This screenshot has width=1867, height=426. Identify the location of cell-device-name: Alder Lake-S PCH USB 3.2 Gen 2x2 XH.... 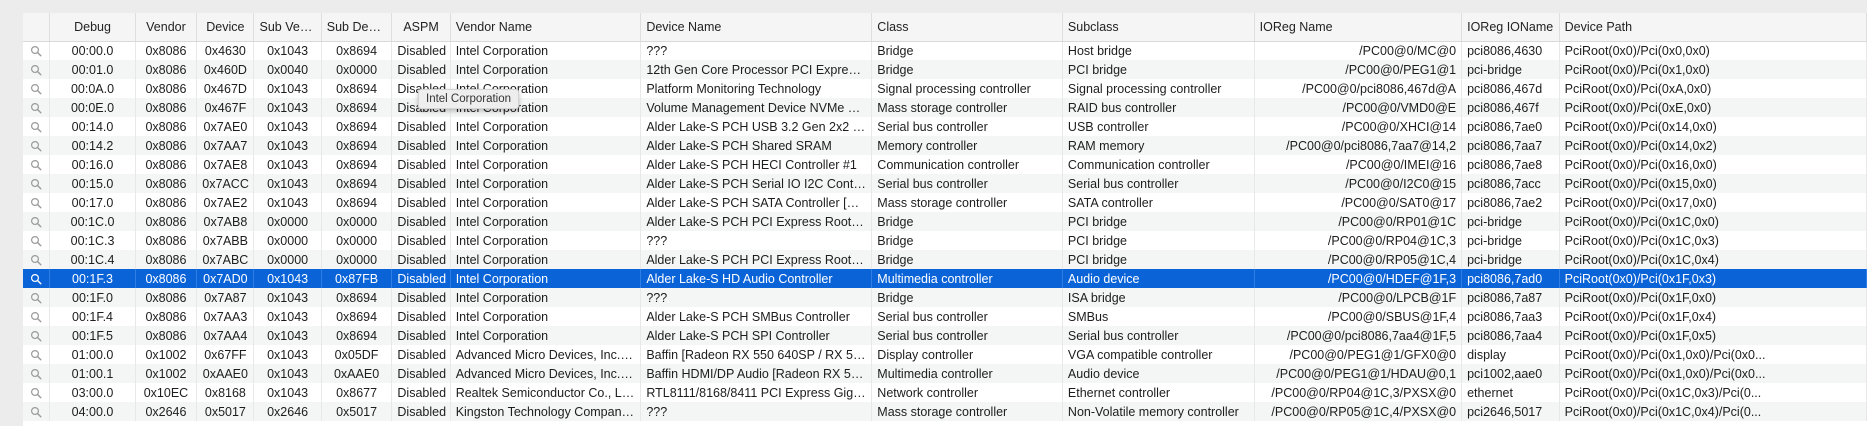
(756, 126).